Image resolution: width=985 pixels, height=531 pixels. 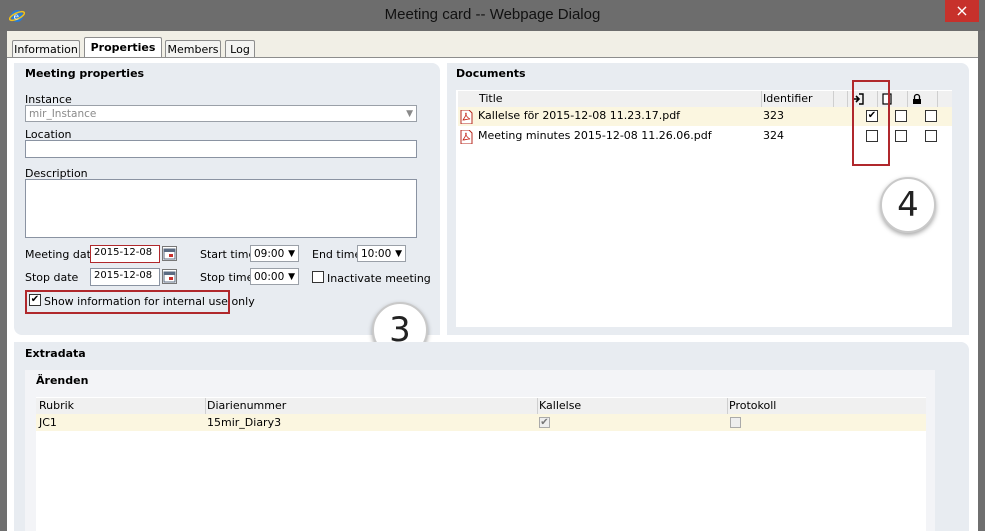 I want to click on show-info-label: Show information for internal use only, so click(x=149, y=301).